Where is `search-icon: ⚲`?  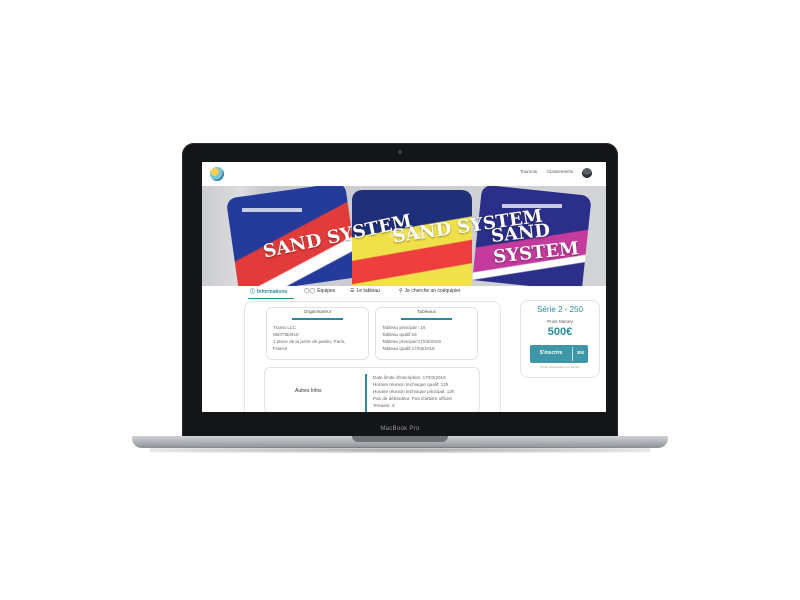
search-icon: ⚲ is located at coordinates (401, 291).